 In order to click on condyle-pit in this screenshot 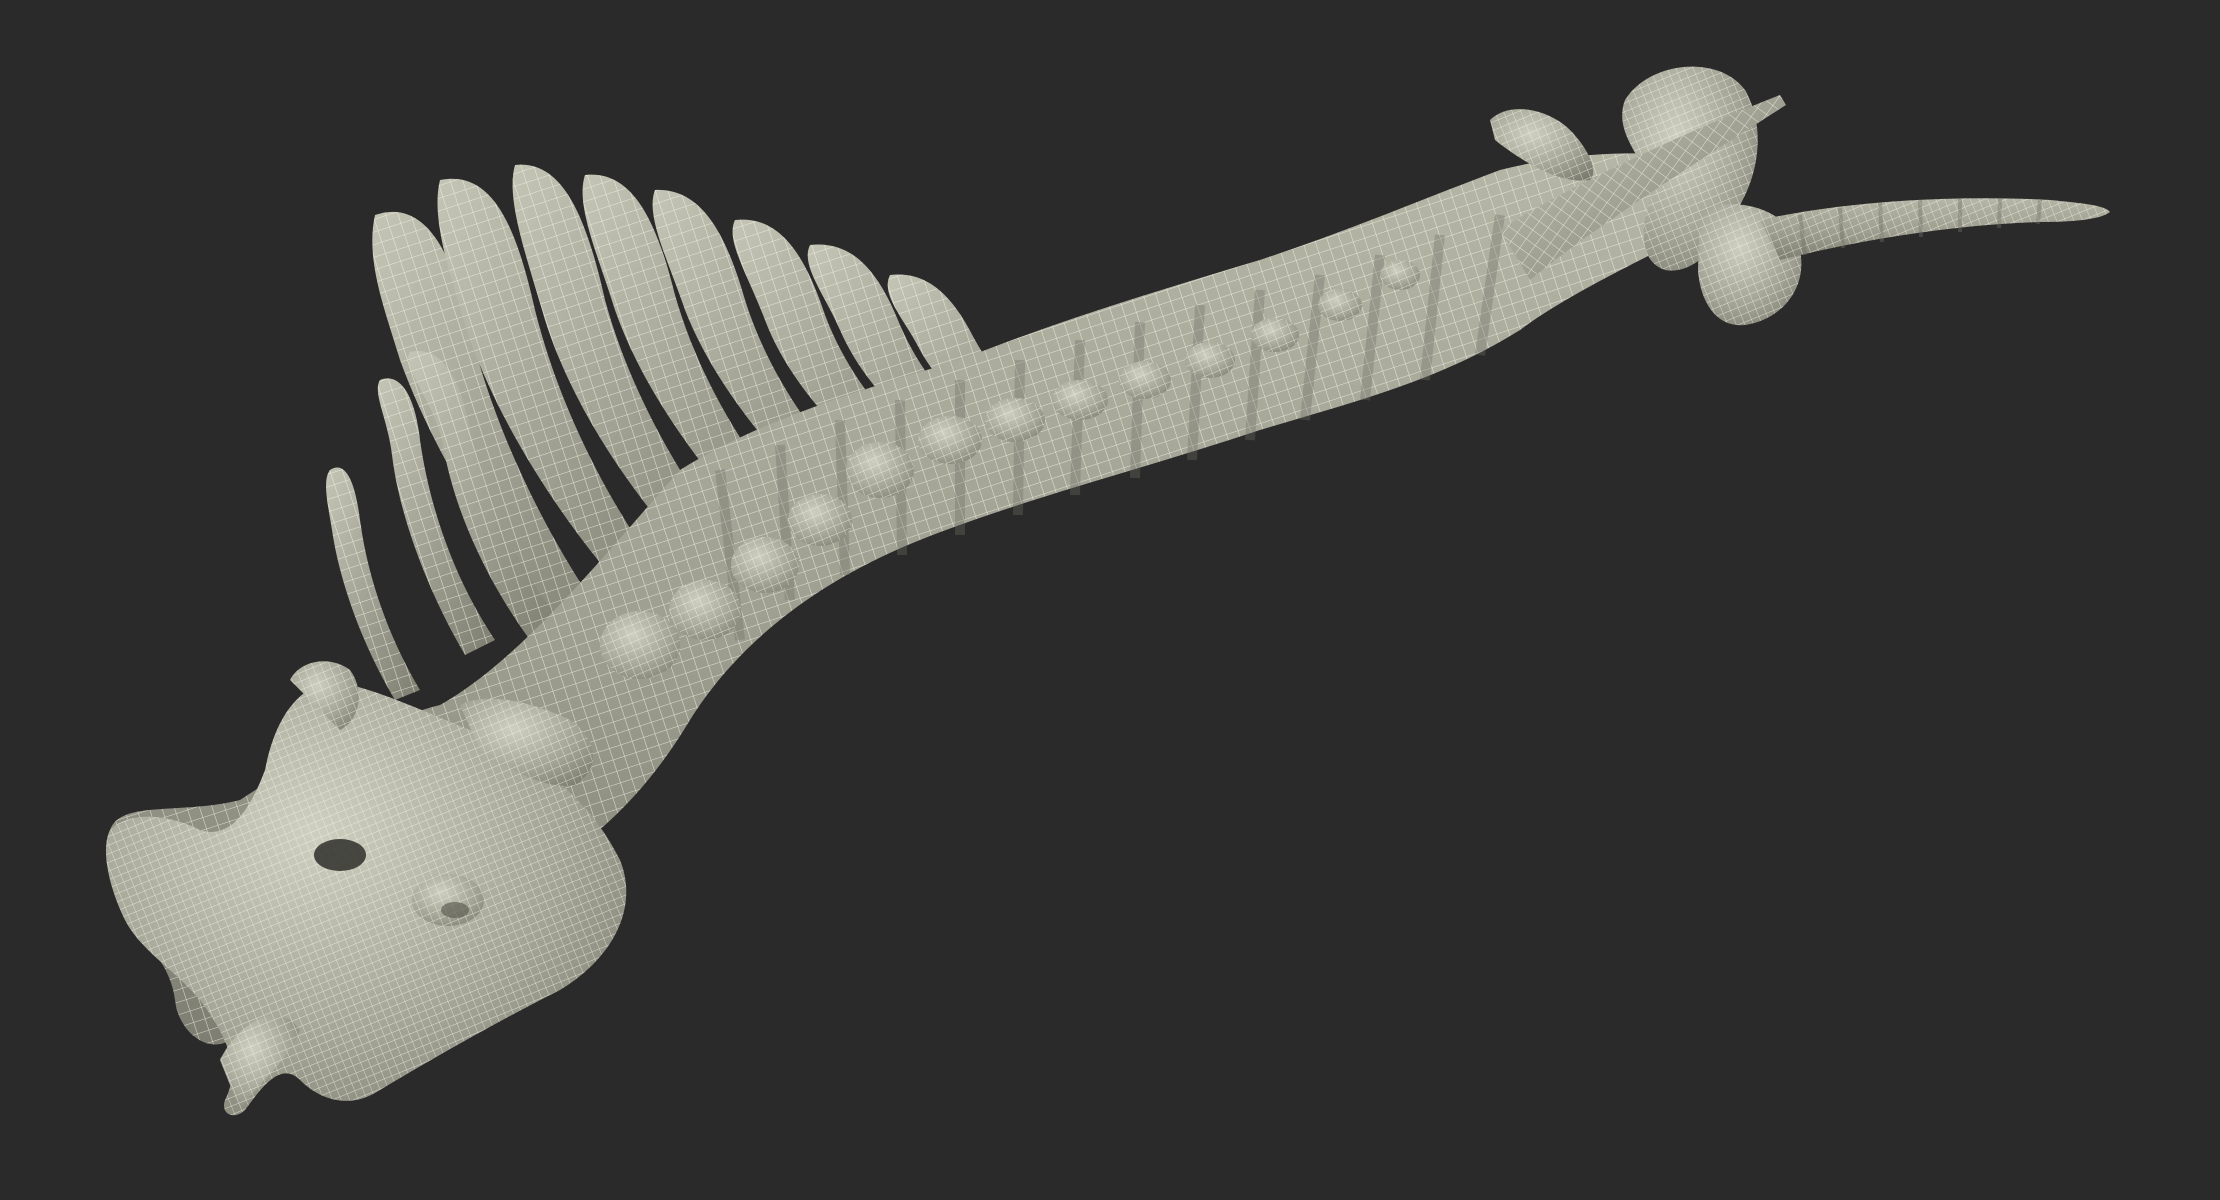, I will do `click(455, 910)`.